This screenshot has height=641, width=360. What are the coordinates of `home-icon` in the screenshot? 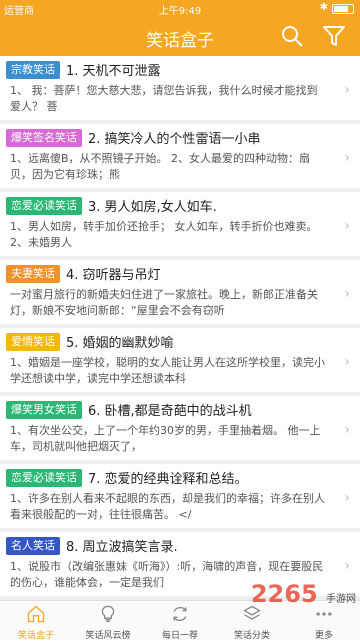 It's located at (36, 614).